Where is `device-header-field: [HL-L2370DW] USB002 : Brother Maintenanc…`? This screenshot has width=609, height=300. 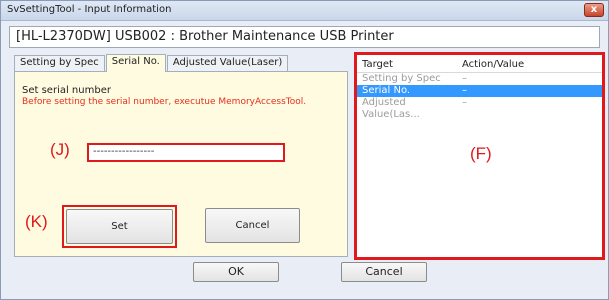
device-header-field: [HL-L2370DW] USB002 : Brother Maintenanc… is located at coordinates (304, 37).